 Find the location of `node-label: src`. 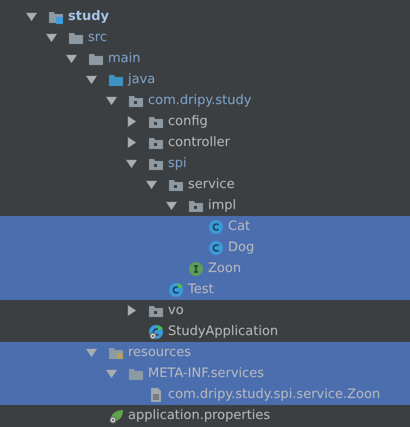

node-label: src is located at coordinates (97, 37).